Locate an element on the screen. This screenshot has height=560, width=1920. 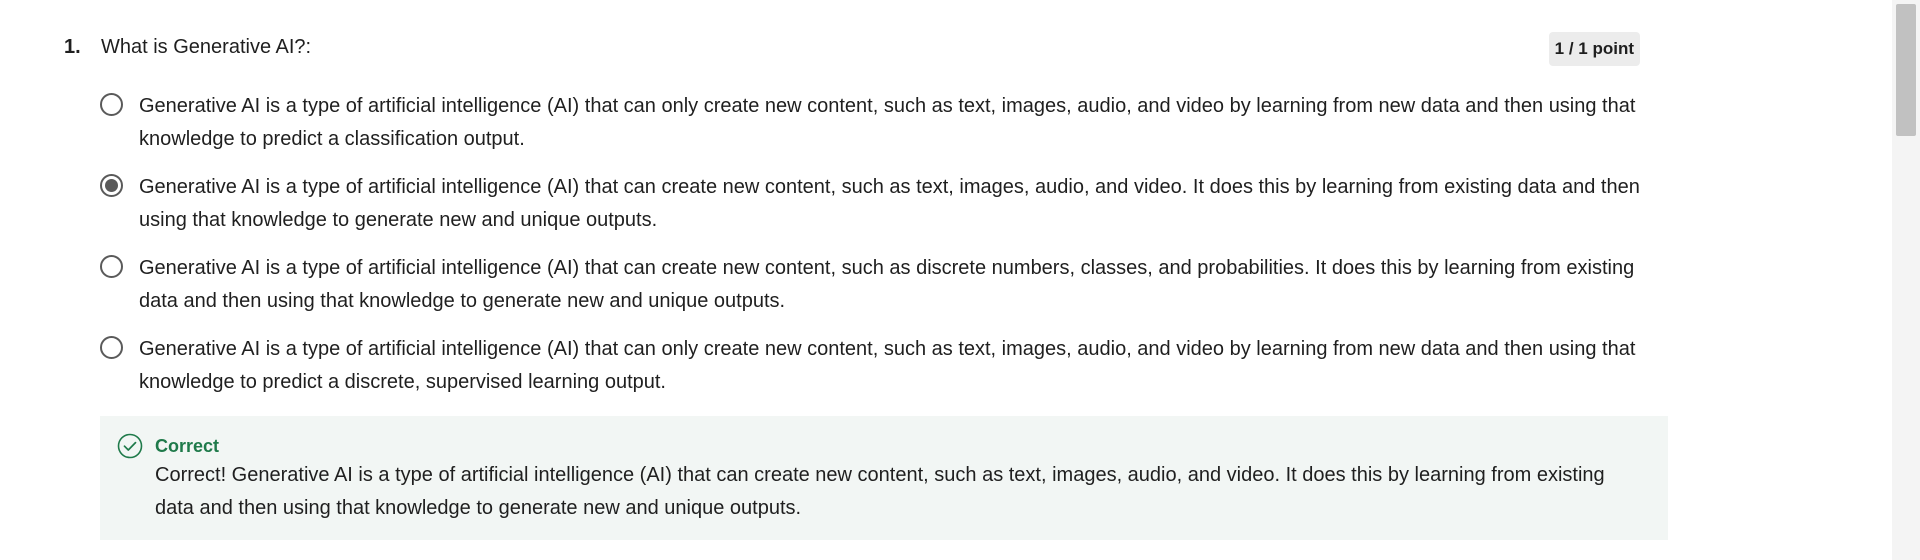
points-badge: 1 / 1 point is located at coordinates (1594, 49).